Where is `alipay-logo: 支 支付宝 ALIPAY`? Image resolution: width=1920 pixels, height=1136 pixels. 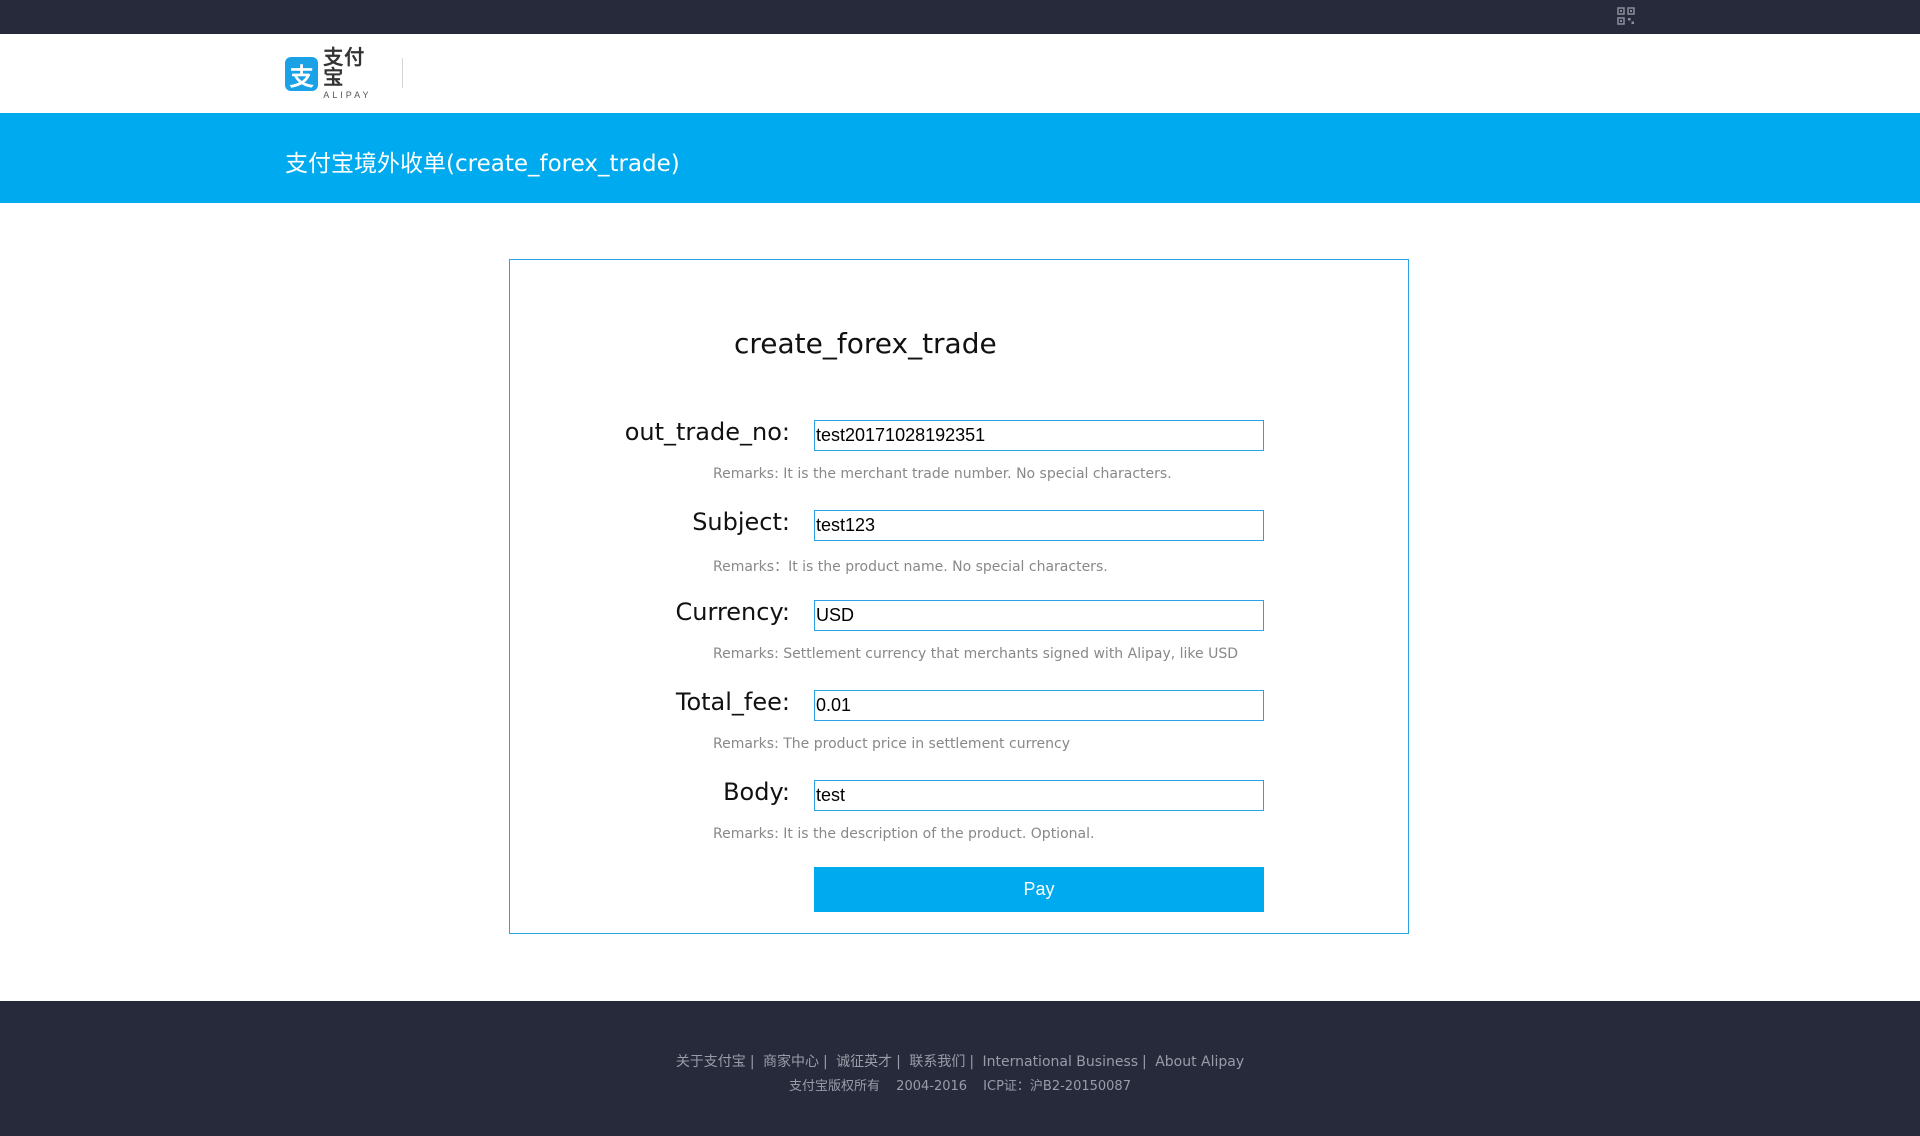
alipay-logo: 支 支付宝 ALIPAY is located at coordinates (335, 74).